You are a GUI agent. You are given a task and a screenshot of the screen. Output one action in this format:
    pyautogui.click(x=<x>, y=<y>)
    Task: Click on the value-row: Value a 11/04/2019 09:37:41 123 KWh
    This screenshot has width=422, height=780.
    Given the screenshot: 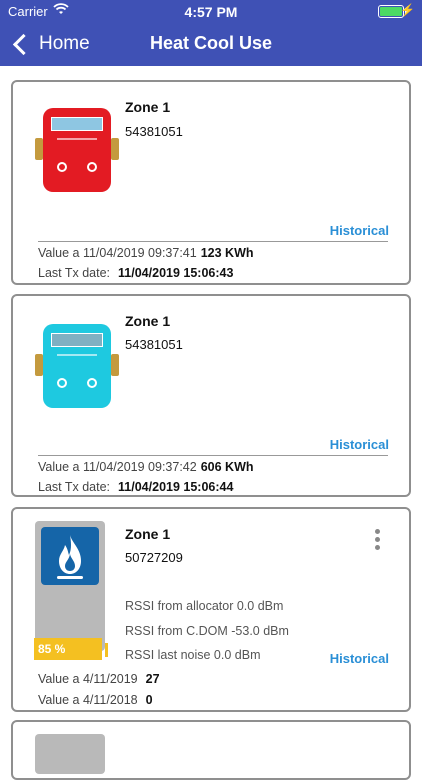 What is the action you would take?
    pyautogui.click(x=146, y=253)
    